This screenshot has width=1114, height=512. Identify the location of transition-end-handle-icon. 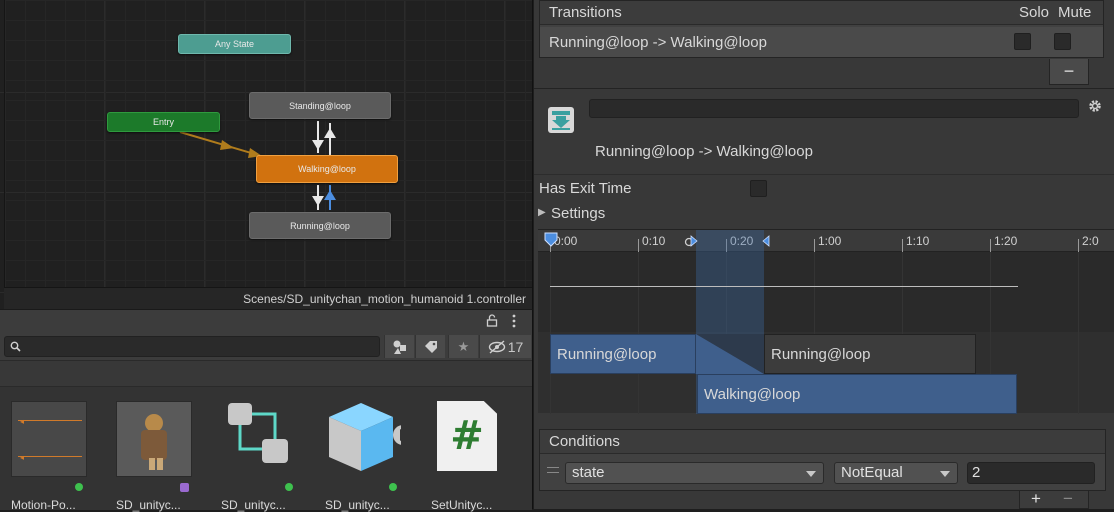
(766, 241).